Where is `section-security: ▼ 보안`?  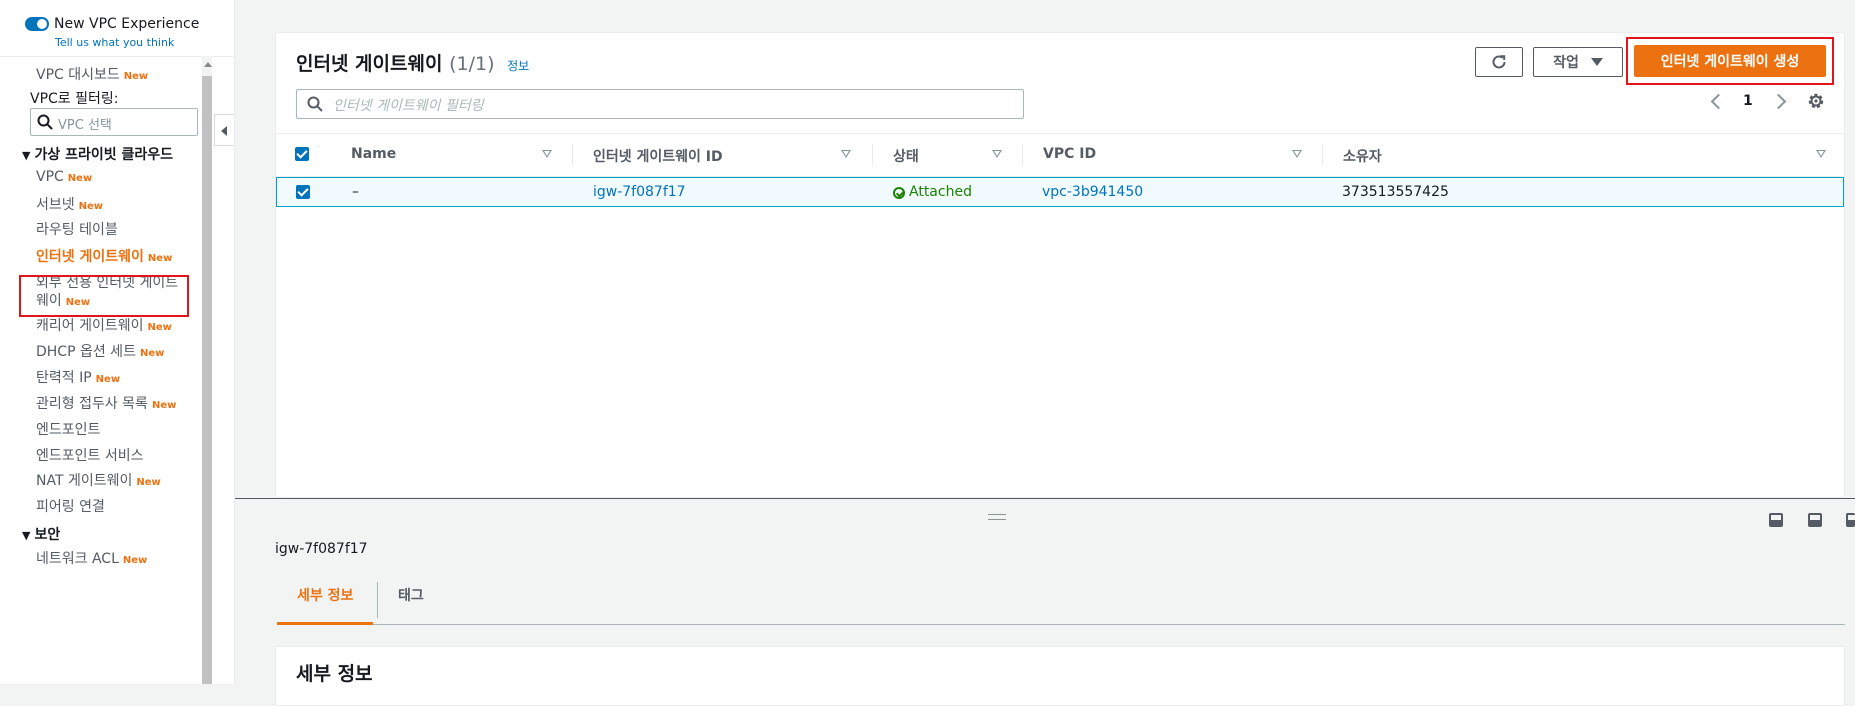 section-security: ▼ 보안 is located at coordinates (41, 534).